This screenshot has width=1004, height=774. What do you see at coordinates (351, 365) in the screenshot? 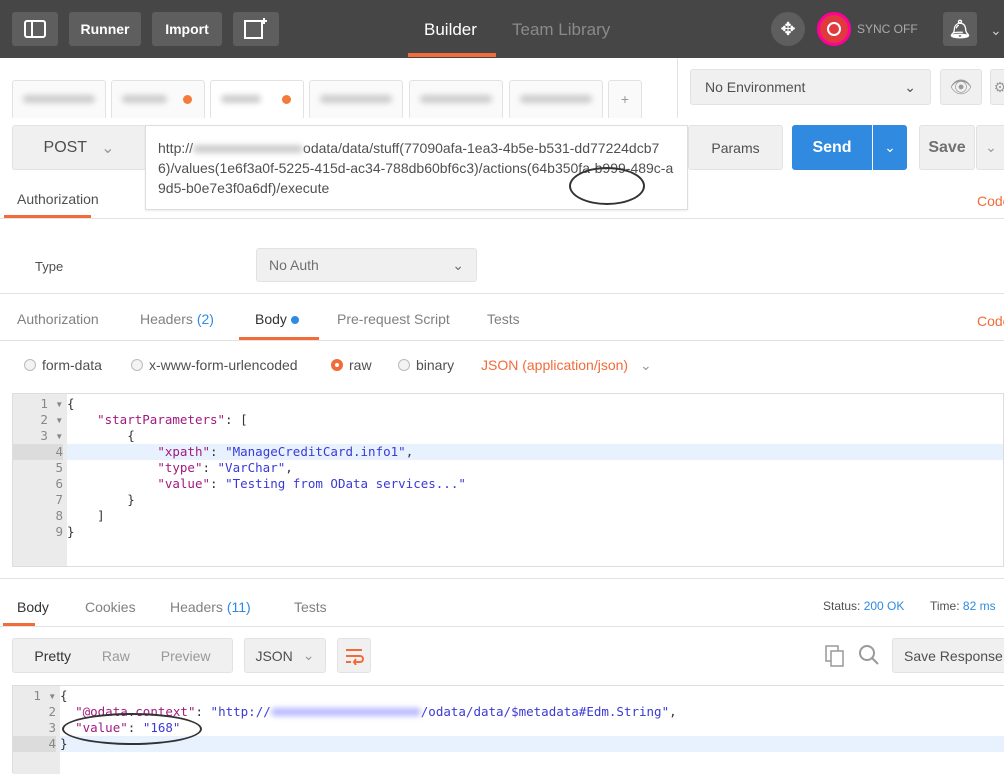
I see `radio-raw: raw` at bounding box center [351, 365].